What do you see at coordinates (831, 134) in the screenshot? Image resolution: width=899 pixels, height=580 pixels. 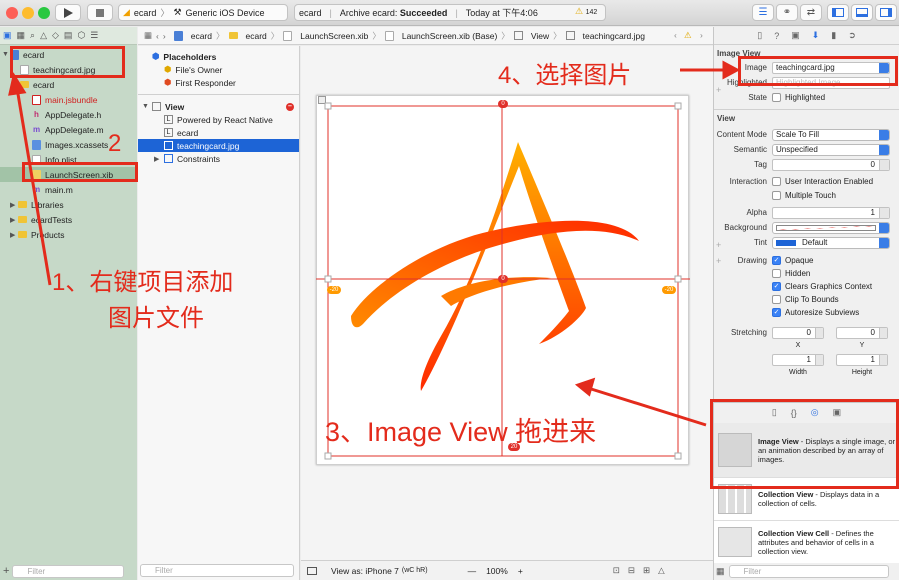 I see `content-mode-select: Scale To Fill` at bounding box center [831, 134].